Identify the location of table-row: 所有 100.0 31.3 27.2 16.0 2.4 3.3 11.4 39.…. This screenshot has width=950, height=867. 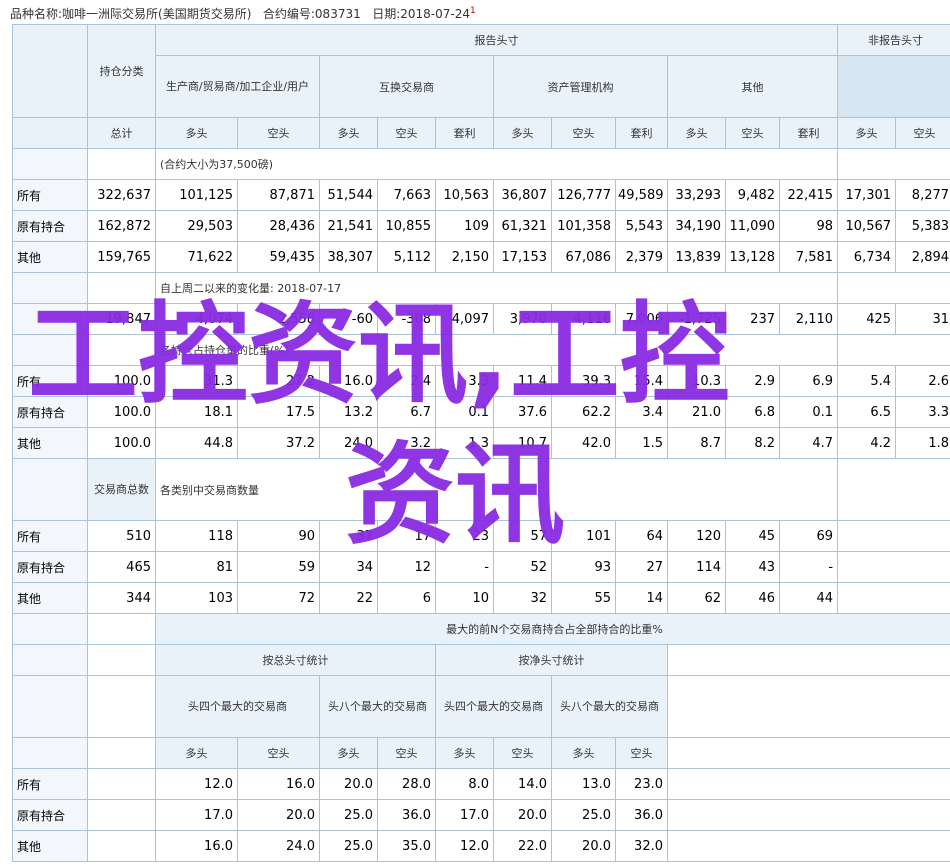
(481, 381).